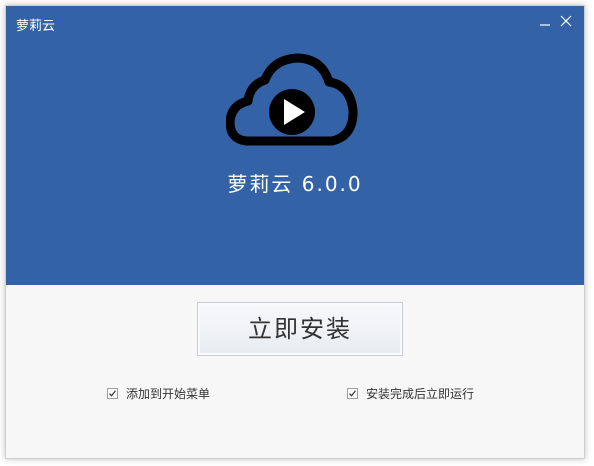 The width and height of the screenshot is (594, 466). I want to click on start-menu-label: 添加到开始菜单, so click(168, 393).